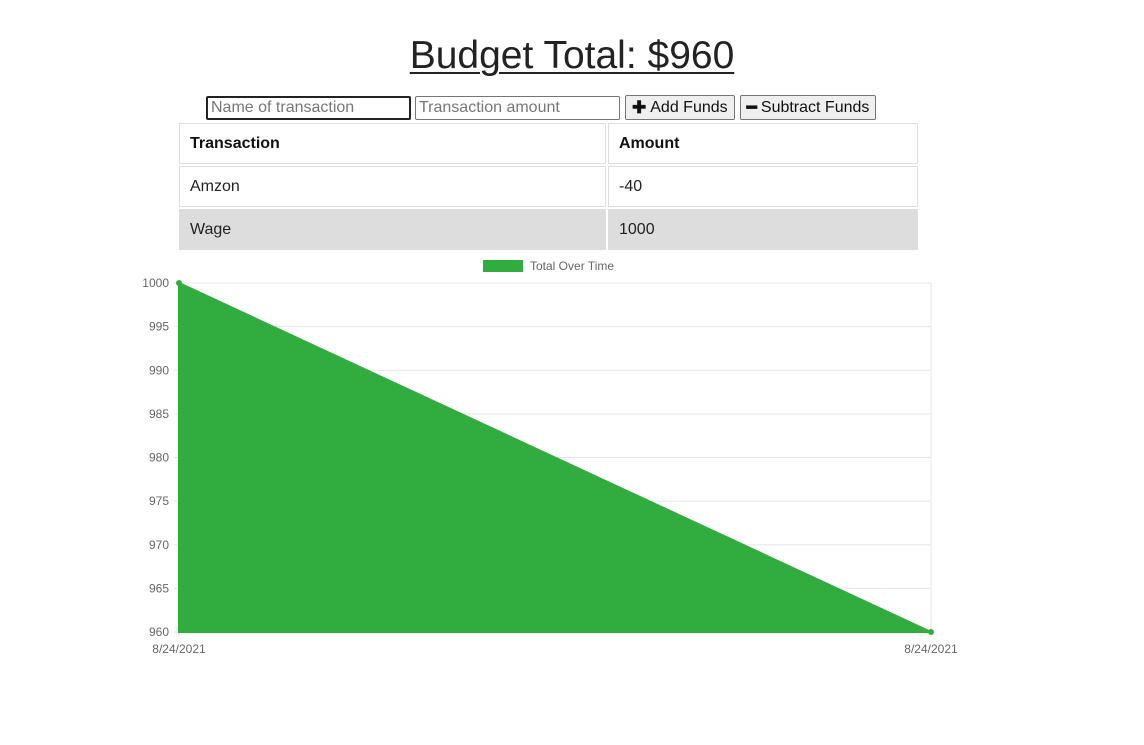 This screenshot has height=745, width=1144. I want to click on table-header-row: Transaction Amount, so click(548, 143).